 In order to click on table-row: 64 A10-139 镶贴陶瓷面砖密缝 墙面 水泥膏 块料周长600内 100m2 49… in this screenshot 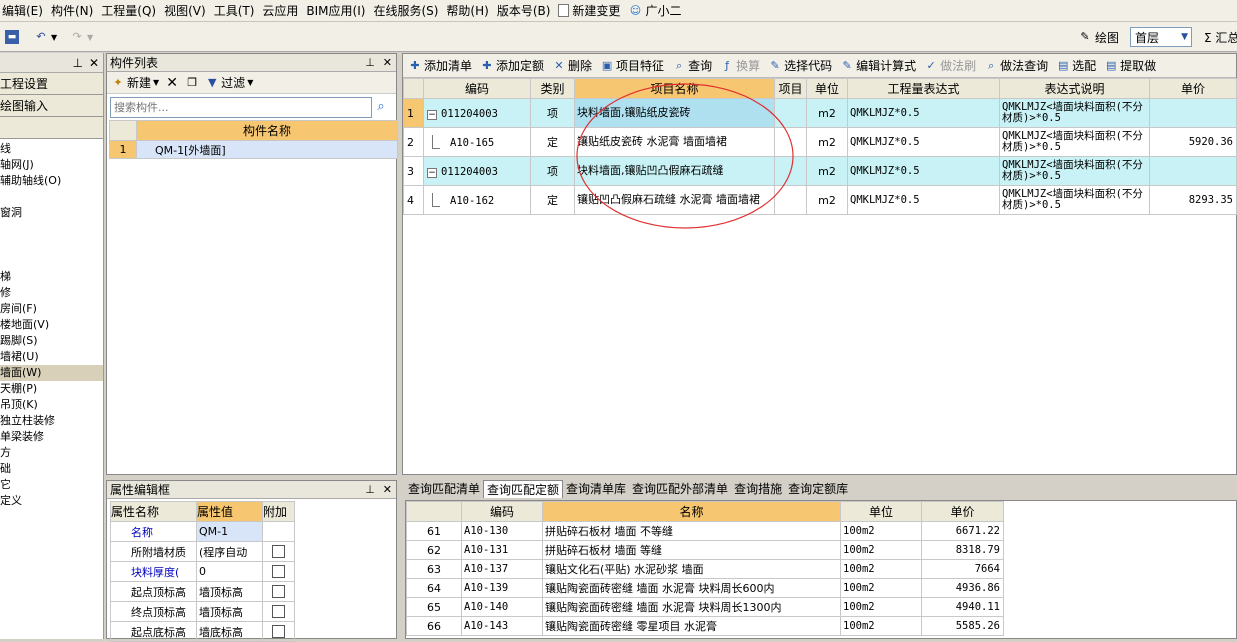, I will do `click(705, 588)`.